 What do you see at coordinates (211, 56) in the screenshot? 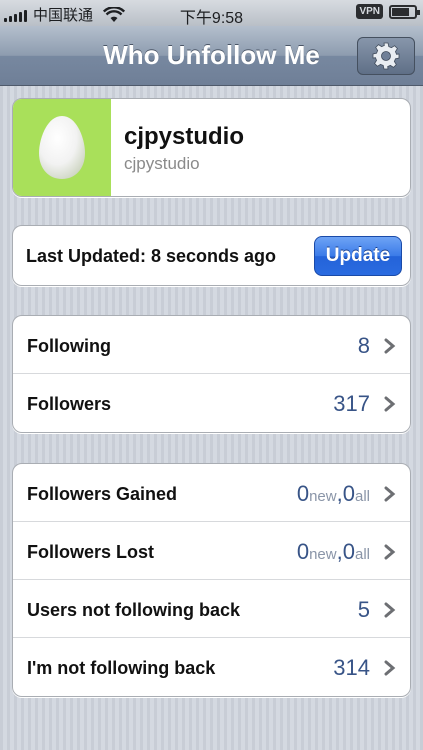
I see `navigation-bar: Who Unfollow Me` at bounding box center [211, 56].